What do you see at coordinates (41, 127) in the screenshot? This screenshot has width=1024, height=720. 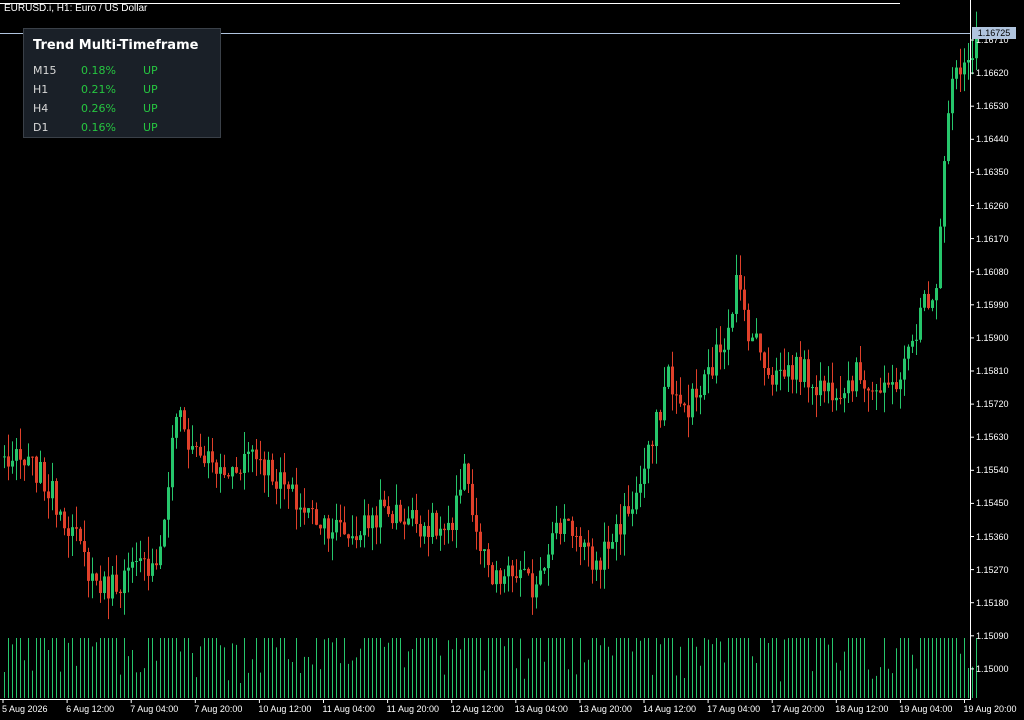 I see `timeframe-label: D1` at bounding box center [41, 127].